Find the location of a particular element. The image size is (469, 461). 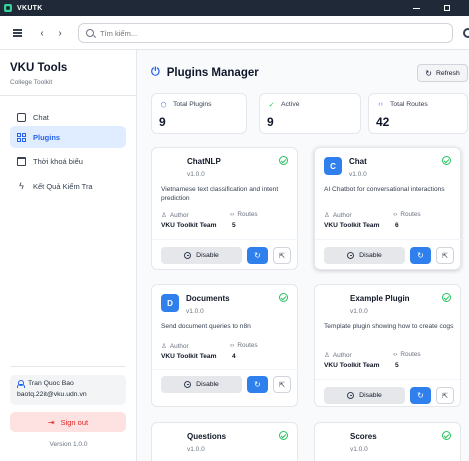

user-name: Tran Quoc Bao is located at coordinates (51, 383).